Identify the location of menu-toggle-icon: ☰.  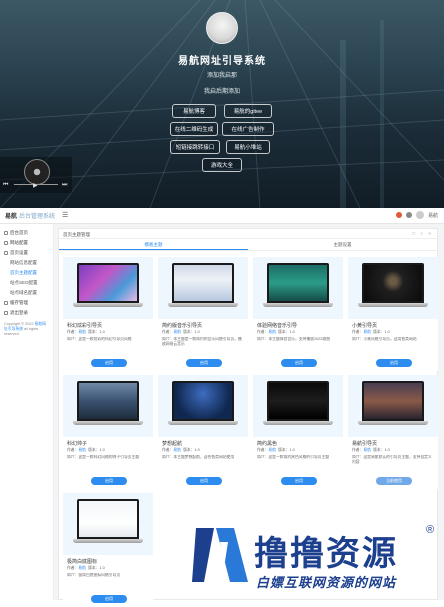
(65, 215).